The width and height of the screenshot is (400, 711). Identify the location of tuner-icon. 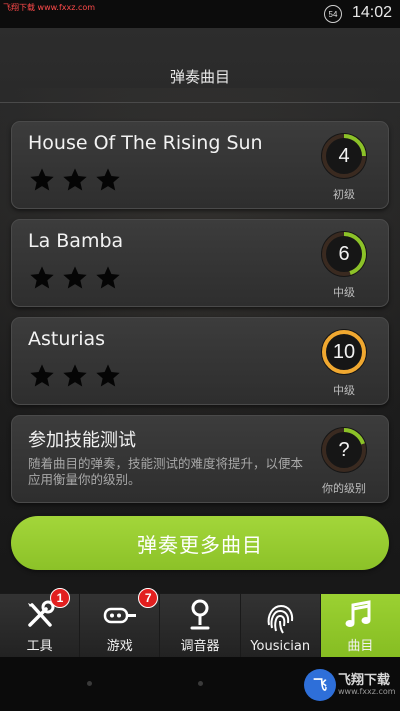
(200, 615).